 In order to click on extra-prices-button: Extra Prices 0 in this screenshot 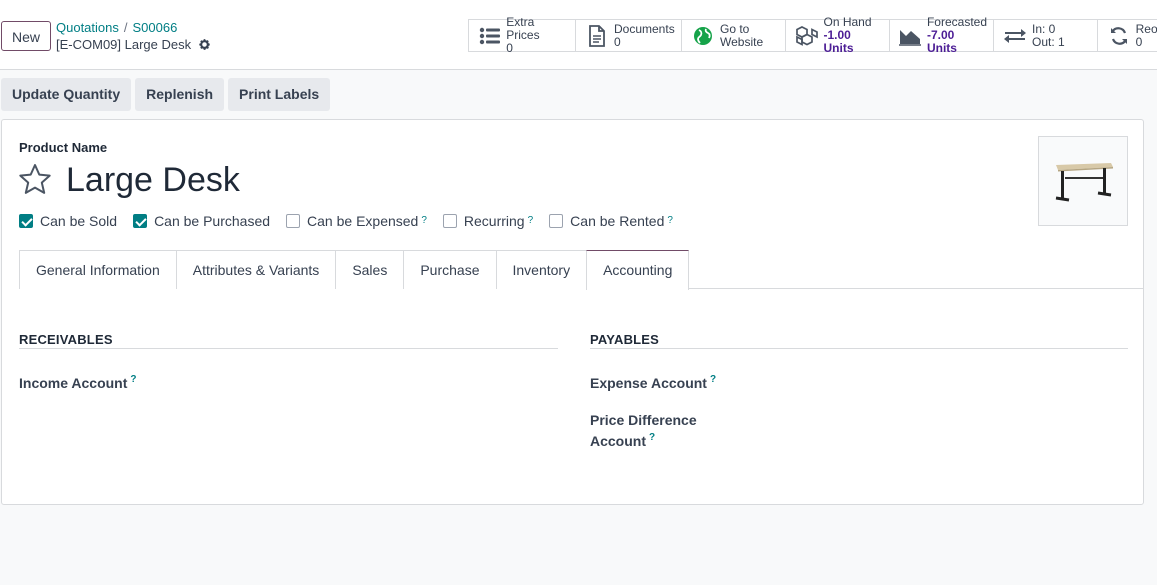, I will do `click(522, 35)`.